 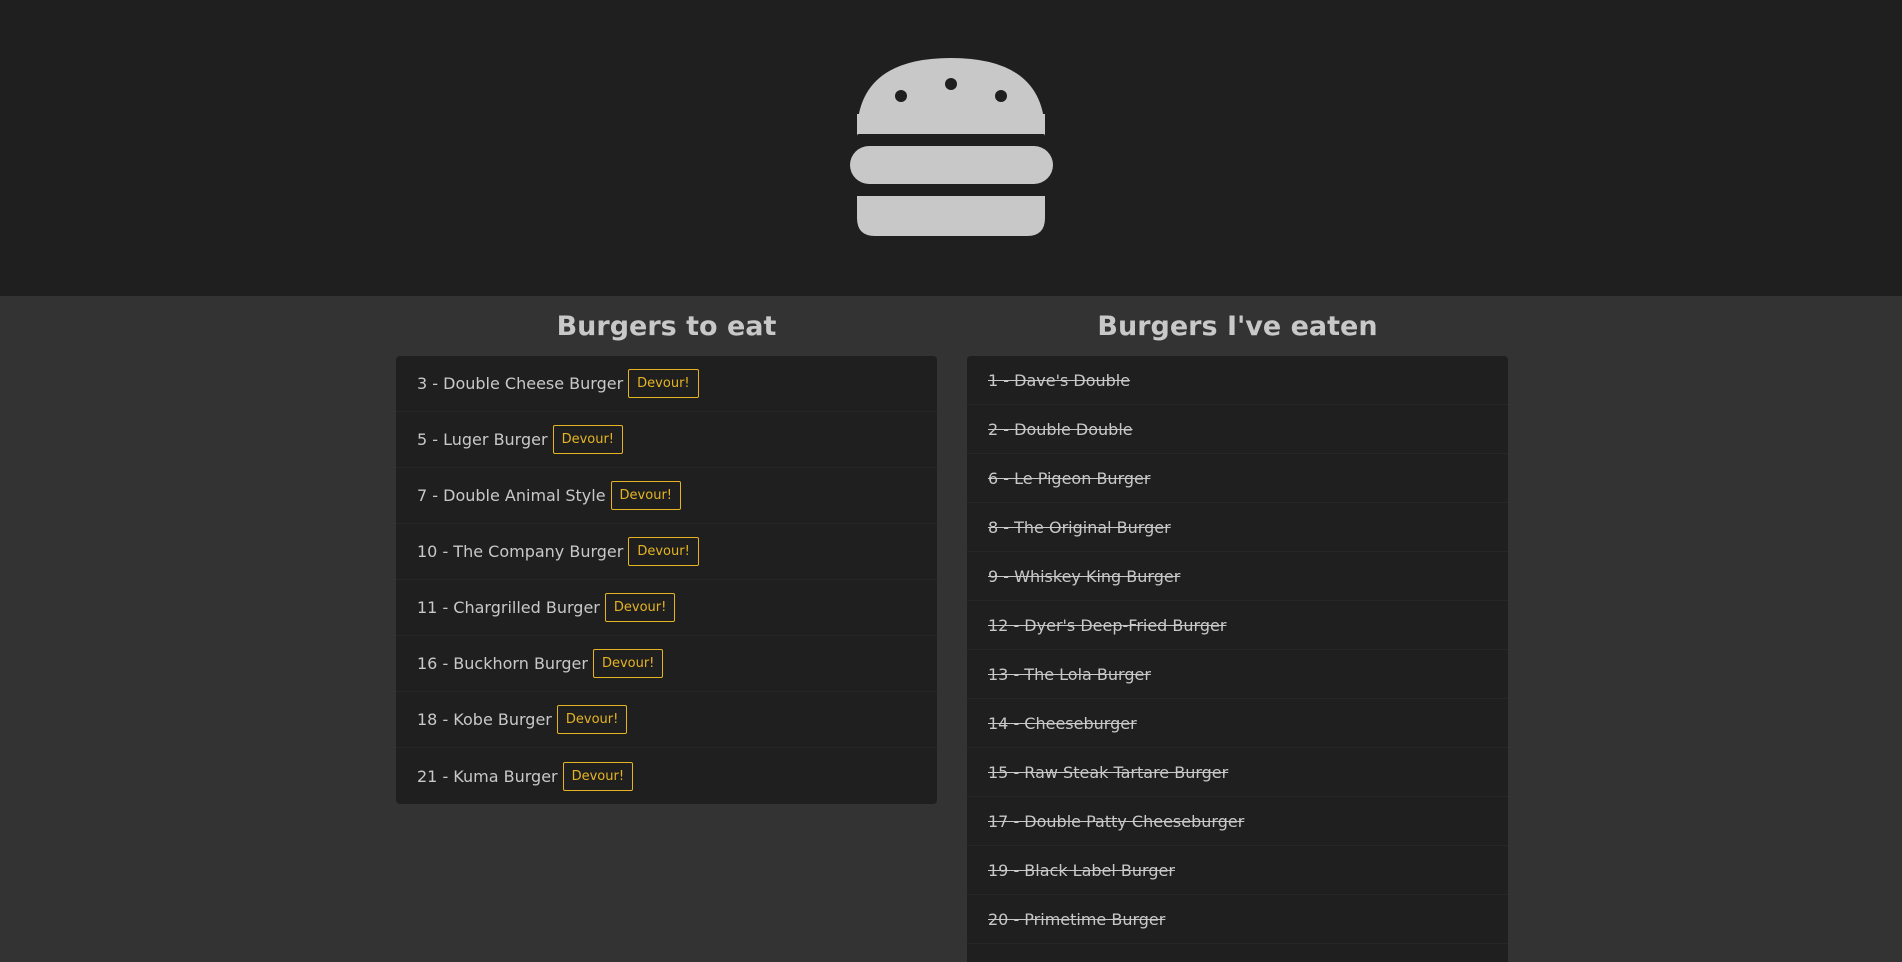 I want to click on list-item: 10 - The Company Burger Devour!, so click(x=666, y=552).